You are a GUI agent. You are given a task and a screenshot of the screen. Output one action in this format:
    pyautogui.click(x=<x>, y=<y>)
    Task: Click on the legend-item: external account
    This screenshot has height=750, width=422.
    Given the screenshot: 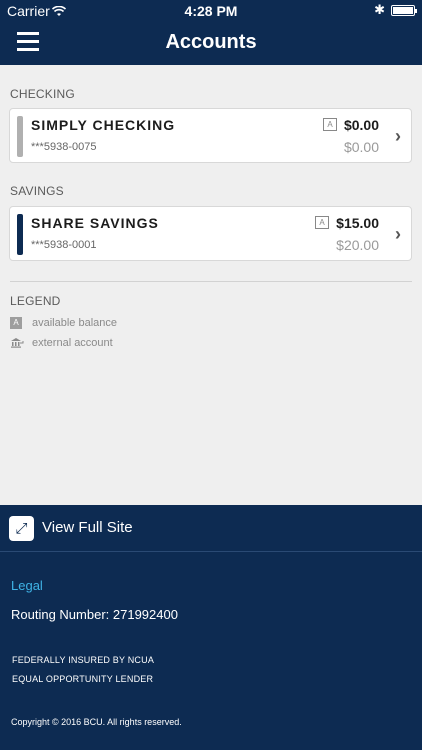 What is the action you would take?
    pyautogui.click(x=61, y=344)
    